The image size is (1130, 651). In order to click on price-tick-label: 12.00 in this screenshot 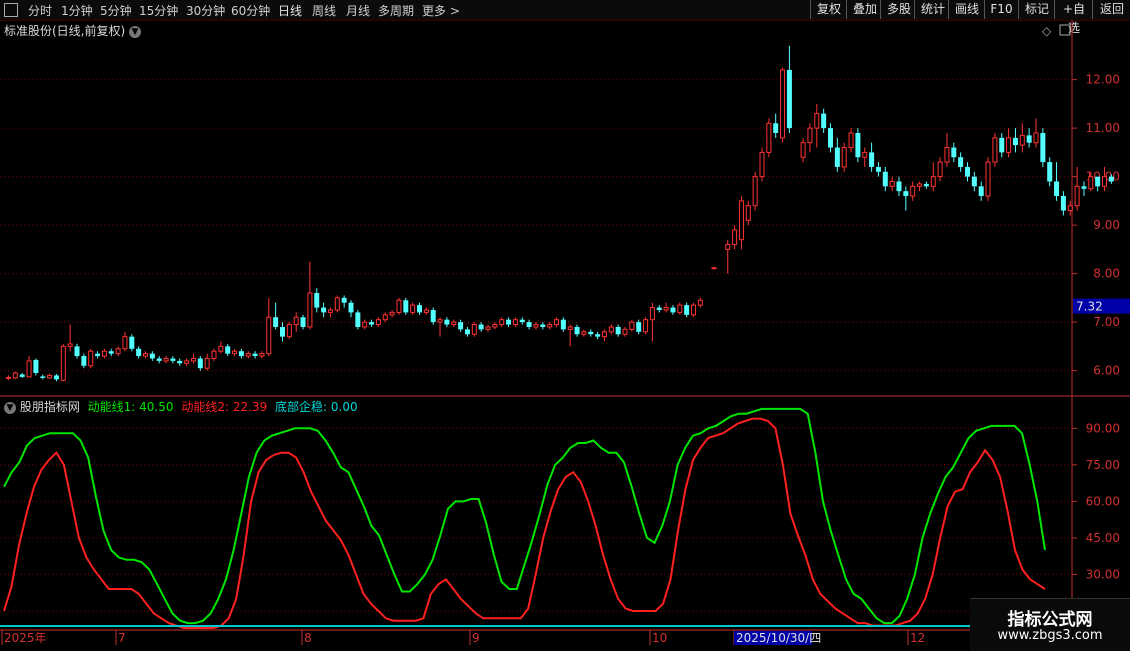, I will do `click(1103, 80)`.